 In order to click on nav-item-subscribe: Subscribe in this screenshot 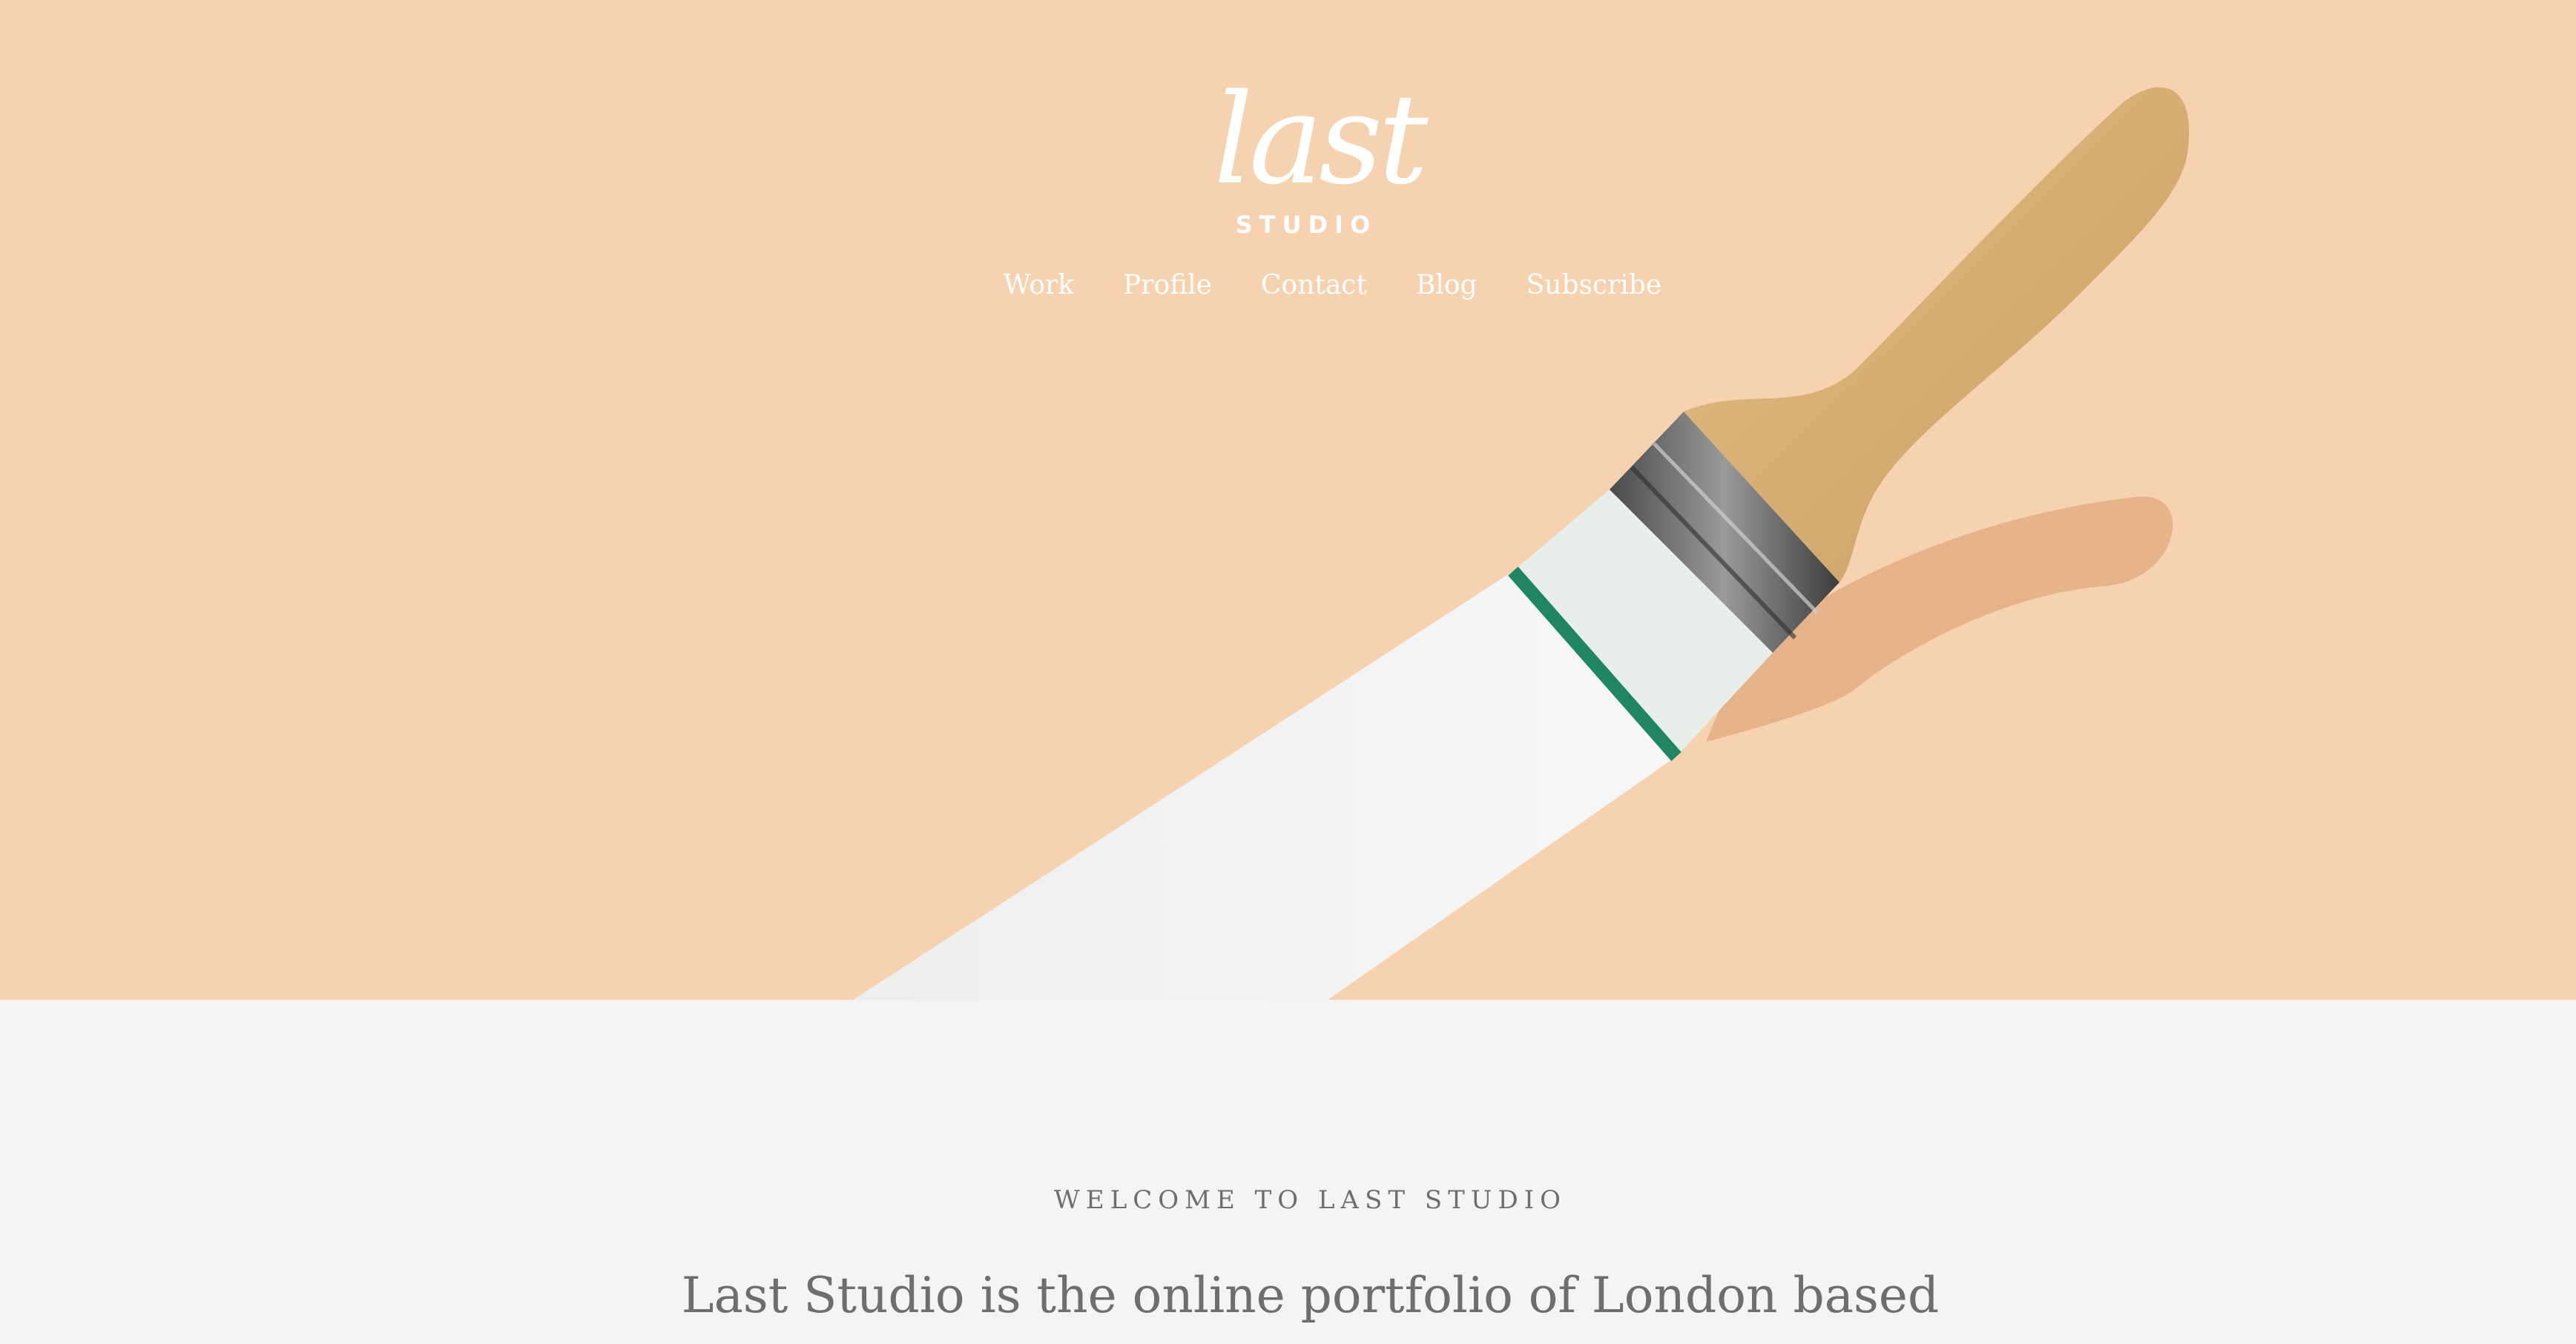, I will do `click(1594, 285)`.